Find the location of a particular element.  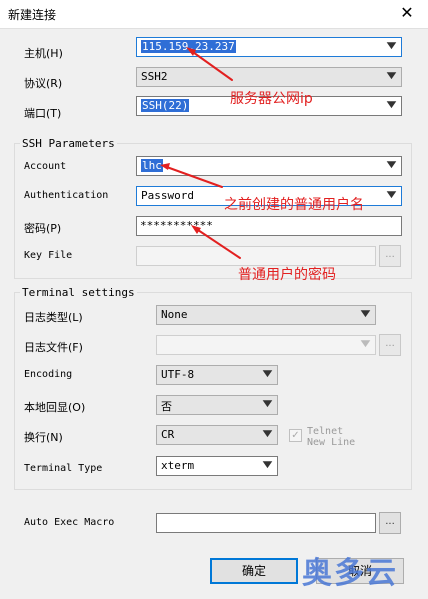

port-value: SSH(22) is located at coordinates (165, 105).